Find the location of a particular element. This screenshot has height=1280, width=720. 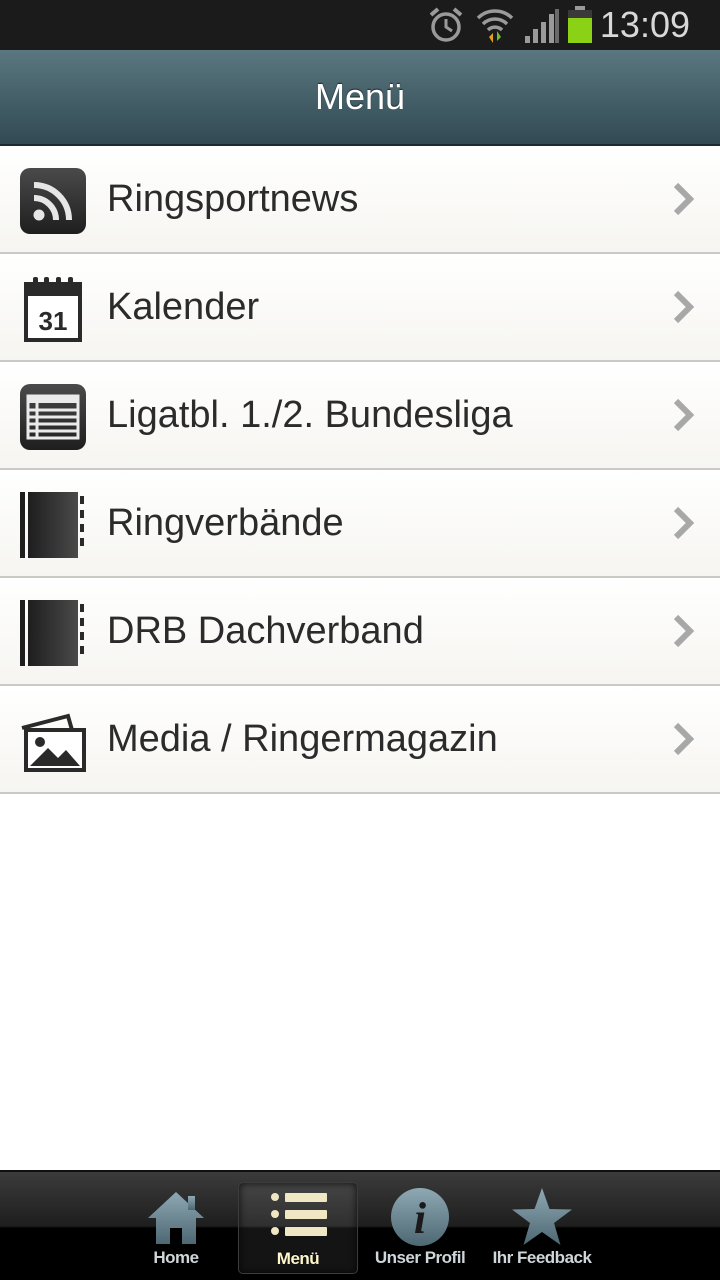

list-table-icon is located at coordinates (53, 417).